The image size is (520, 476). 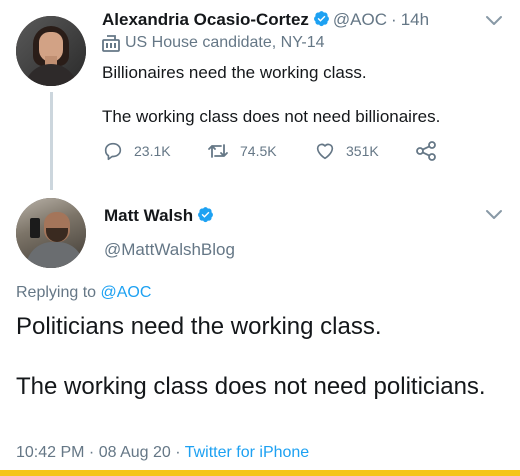 I want to click on tweet1-author-name: Alexandria Ocasio-Cortez, so click(x=205, y=19).